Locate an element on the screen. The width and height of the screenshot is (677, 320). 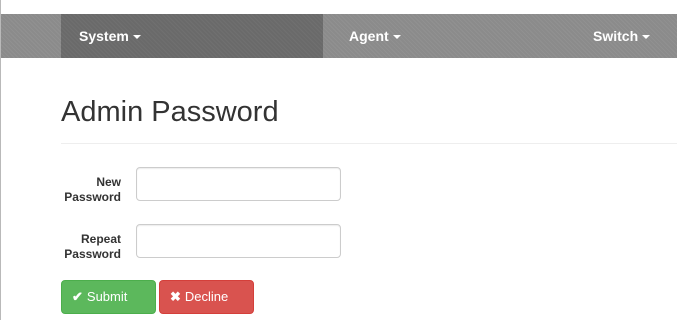
check-icon: ✔ is located at coordinates (77, 296).